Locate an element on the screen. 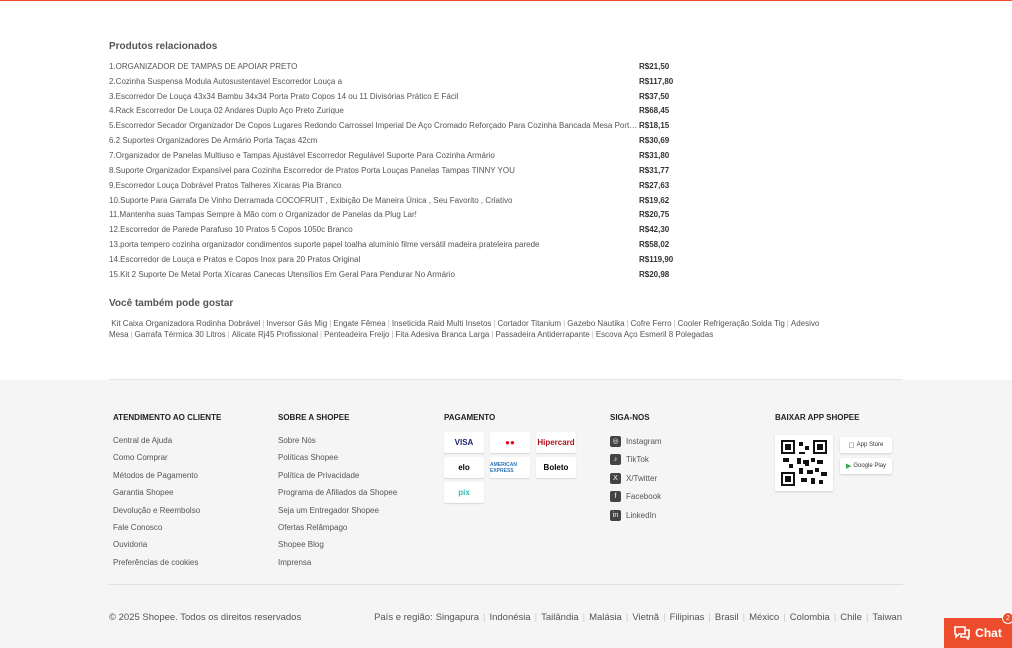 Image resolution: width=1012 pixels, height=648 pixels. region-link: Vietnã is located at coordinates (645, 617).